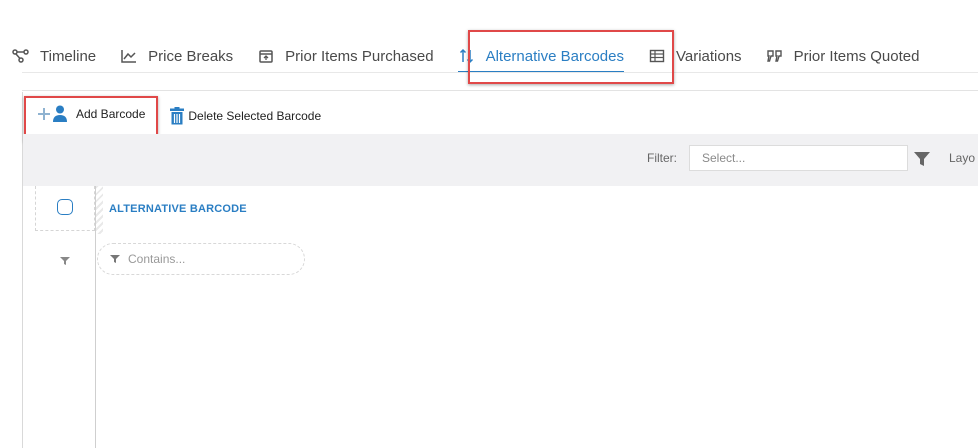  Describe the element at coordinates (962, 158) in the screenshot. I see `layout-label: Layo` at that location.